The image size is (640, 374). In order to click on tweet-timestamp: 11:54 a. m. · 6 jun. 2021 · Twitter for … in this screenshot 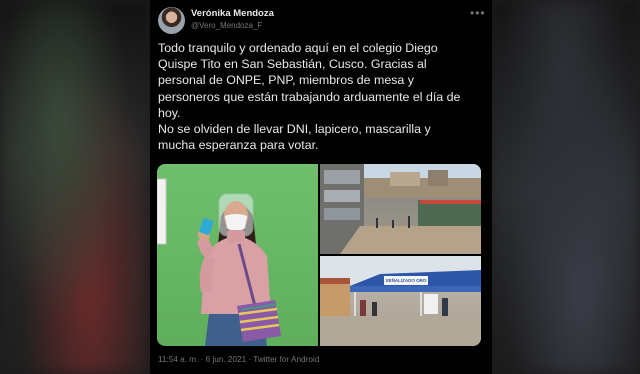, I will do `click(238, 359)`.